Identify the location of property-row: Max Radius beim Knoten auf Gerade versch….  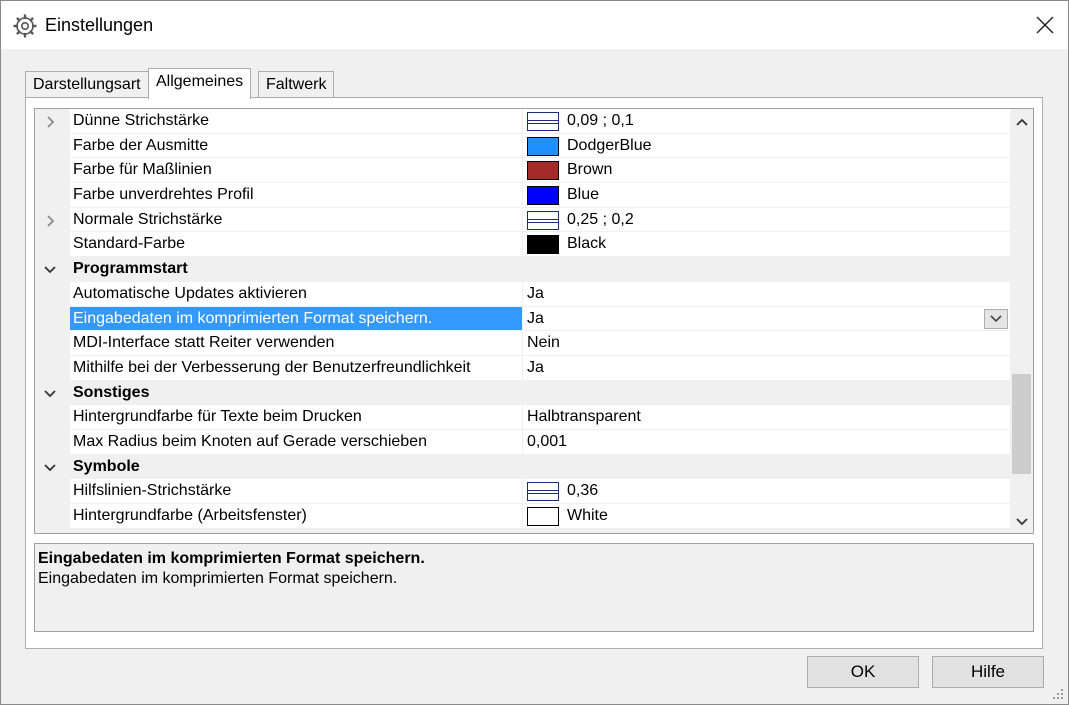
(522, 442).